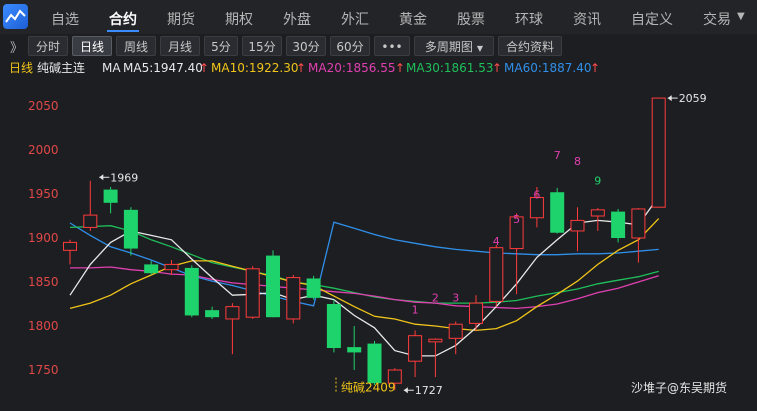  I want to click on period-button-60min: 60分, so click(350, 46).